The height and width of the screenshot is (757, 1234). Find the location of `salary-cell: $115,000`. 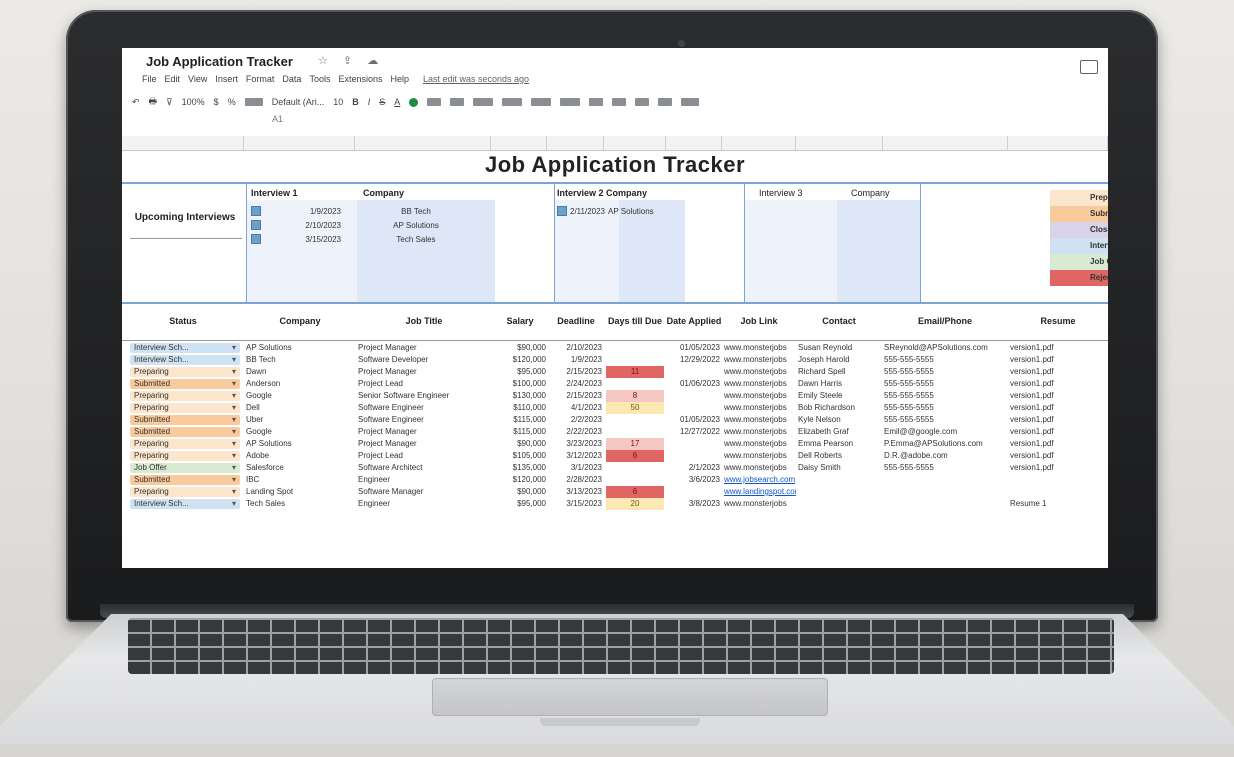

salary-cell: $115,000 is located at coordinates (520, 420).